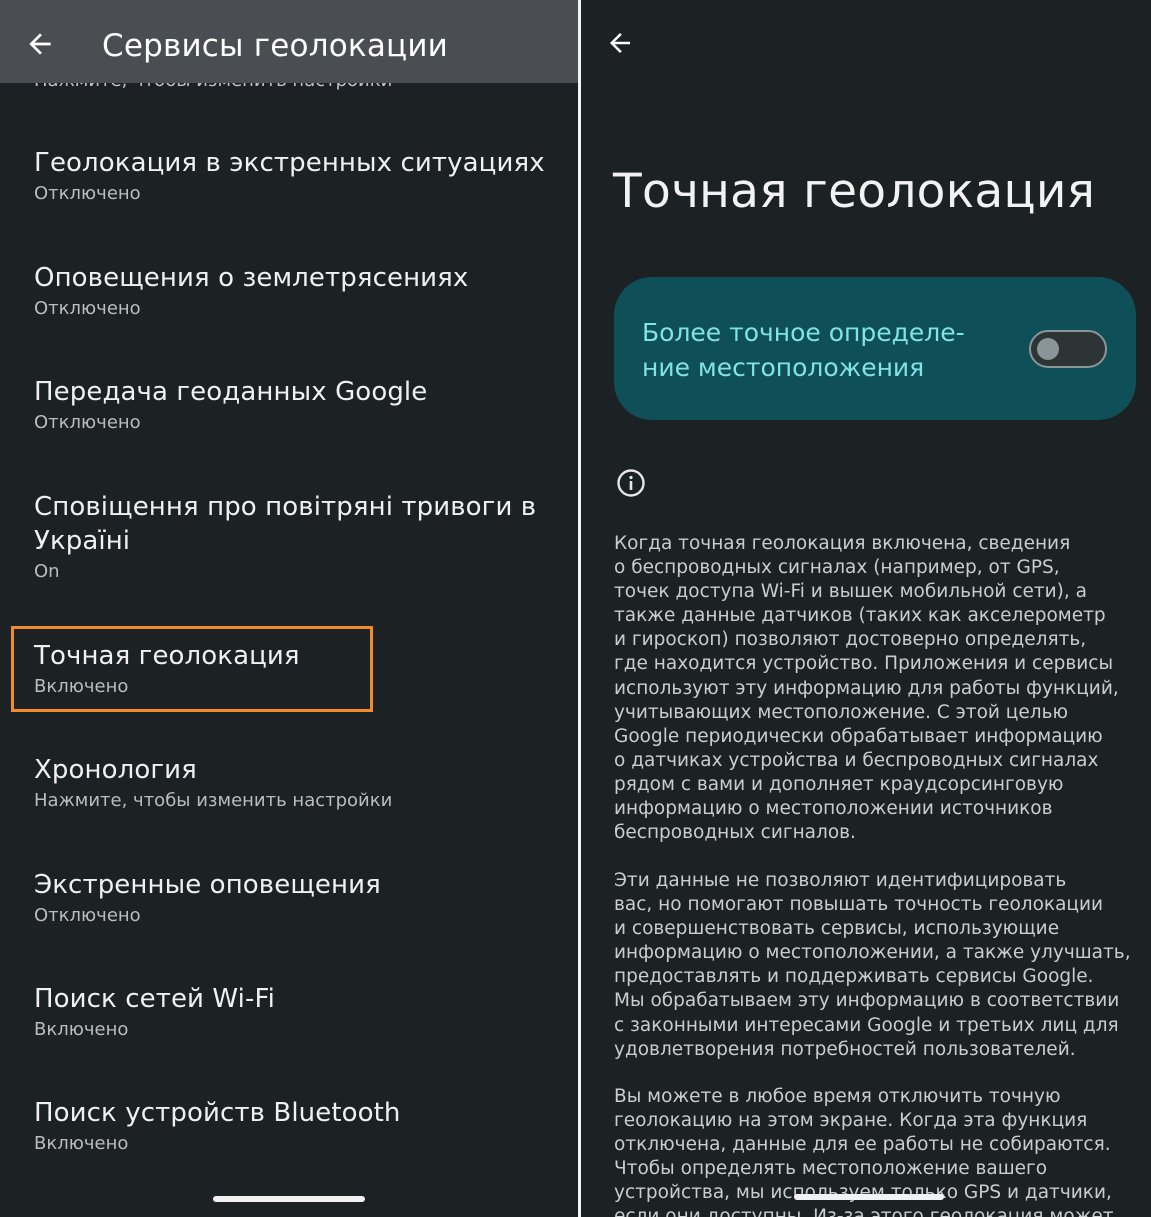  I want to click on list-item-wifi-scanning: Поиск сетей Wi-Fi Включено, so click(299, 1012).